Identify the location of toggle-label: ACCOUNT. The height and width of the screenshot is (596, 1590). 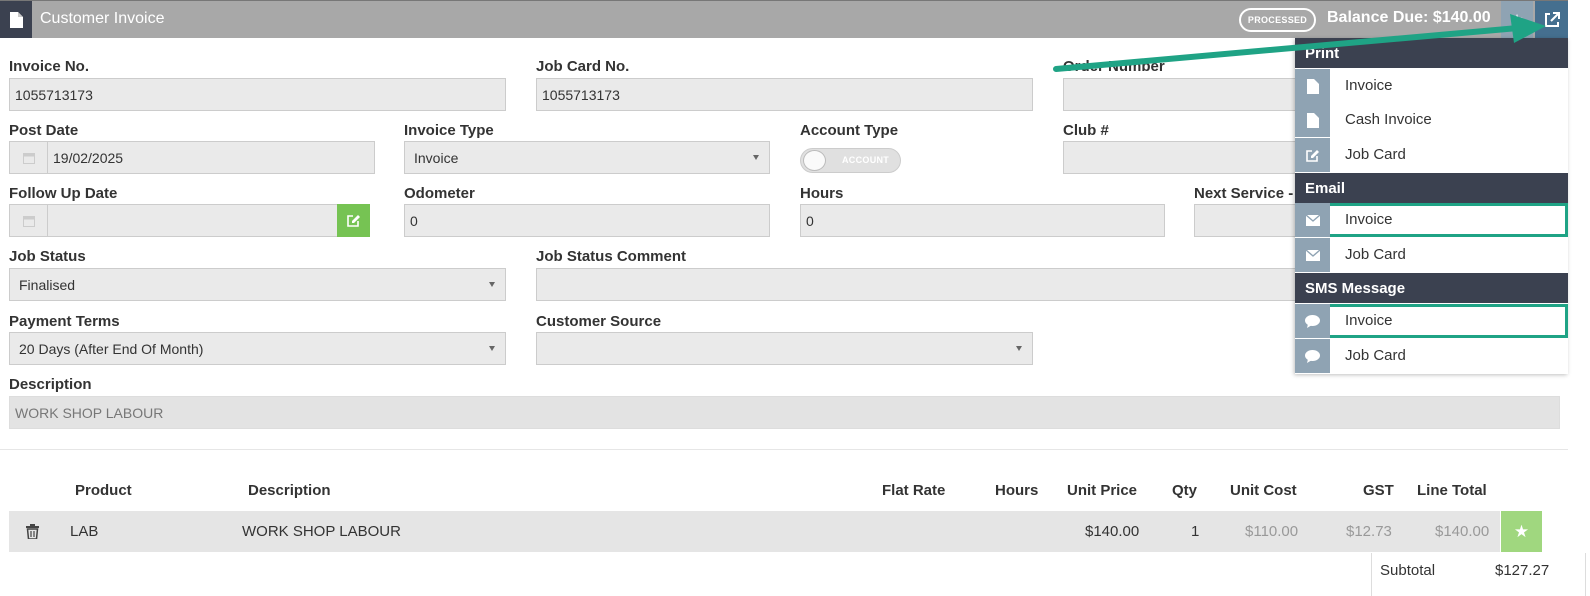
(866, 160).